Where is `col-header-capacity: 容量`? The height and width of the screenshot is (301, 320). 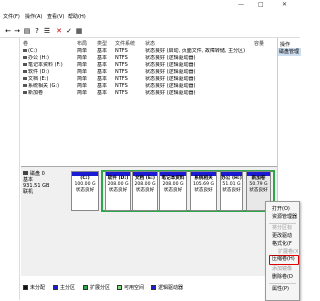 col-header-capacity: 容量 is located at coordinates (259, 44).